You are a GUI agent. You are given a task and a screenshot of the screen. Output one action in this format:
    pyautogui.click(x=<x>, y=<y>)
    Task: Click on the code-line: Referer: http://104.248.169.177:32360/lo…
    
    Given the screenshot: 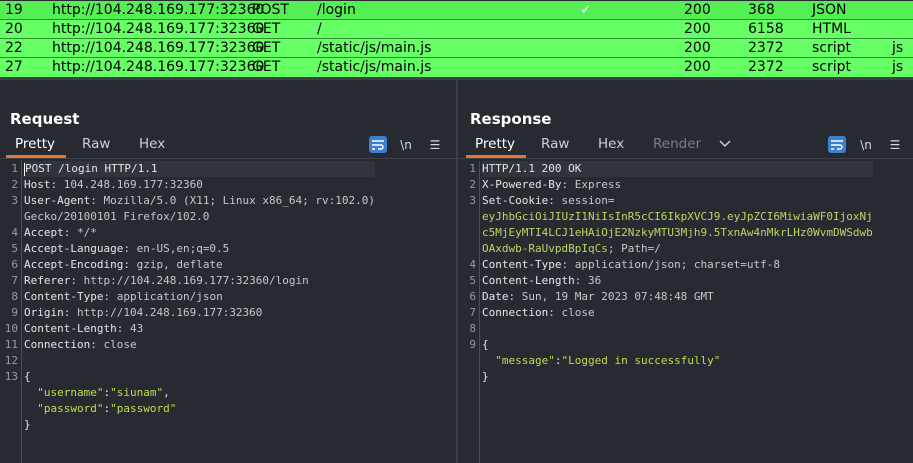 What is the action you would take?
    pyautogui.click(x=199, y=281)
    